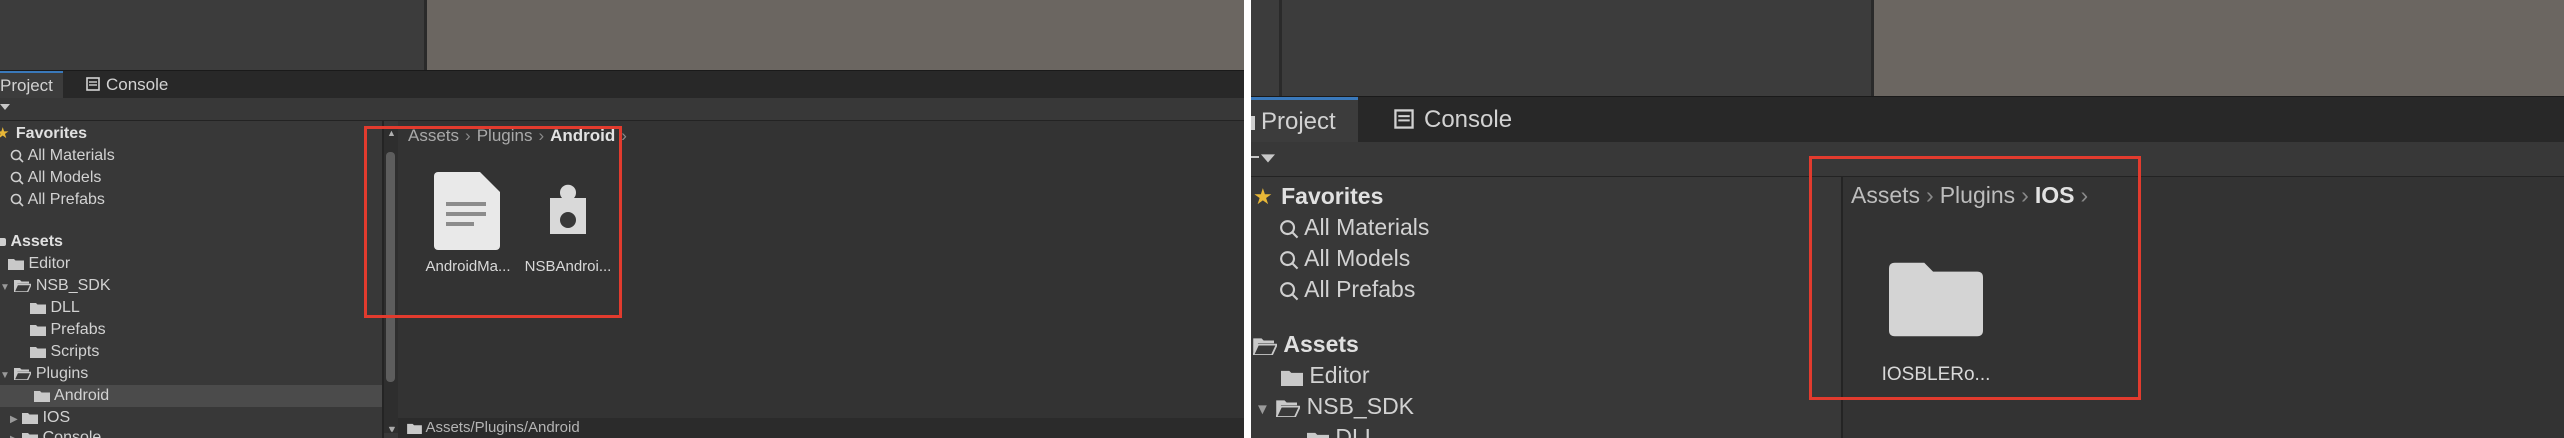  I want to click on tree-item-plugins: ▼ Plugins, so click(44, 374).